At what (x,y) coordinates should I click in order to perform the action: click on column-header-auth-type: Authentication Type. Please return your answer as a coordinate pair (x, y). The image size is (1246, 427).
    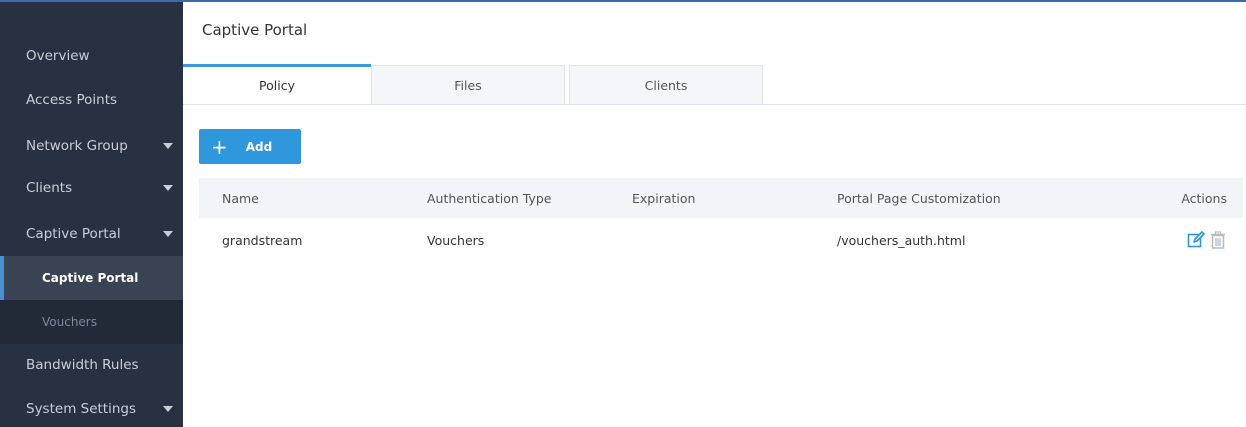
    Looking at the image, I should click on (489, 198).